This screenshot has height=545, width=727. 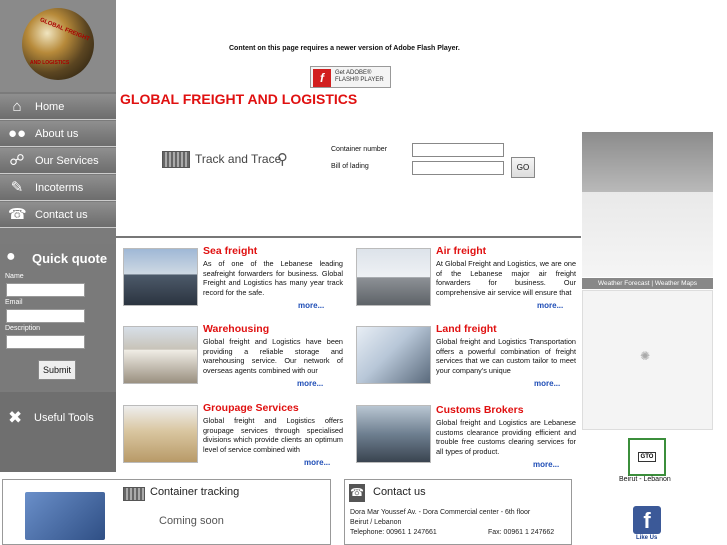 I want to click on weather-banner, so click(x=647, y=234).